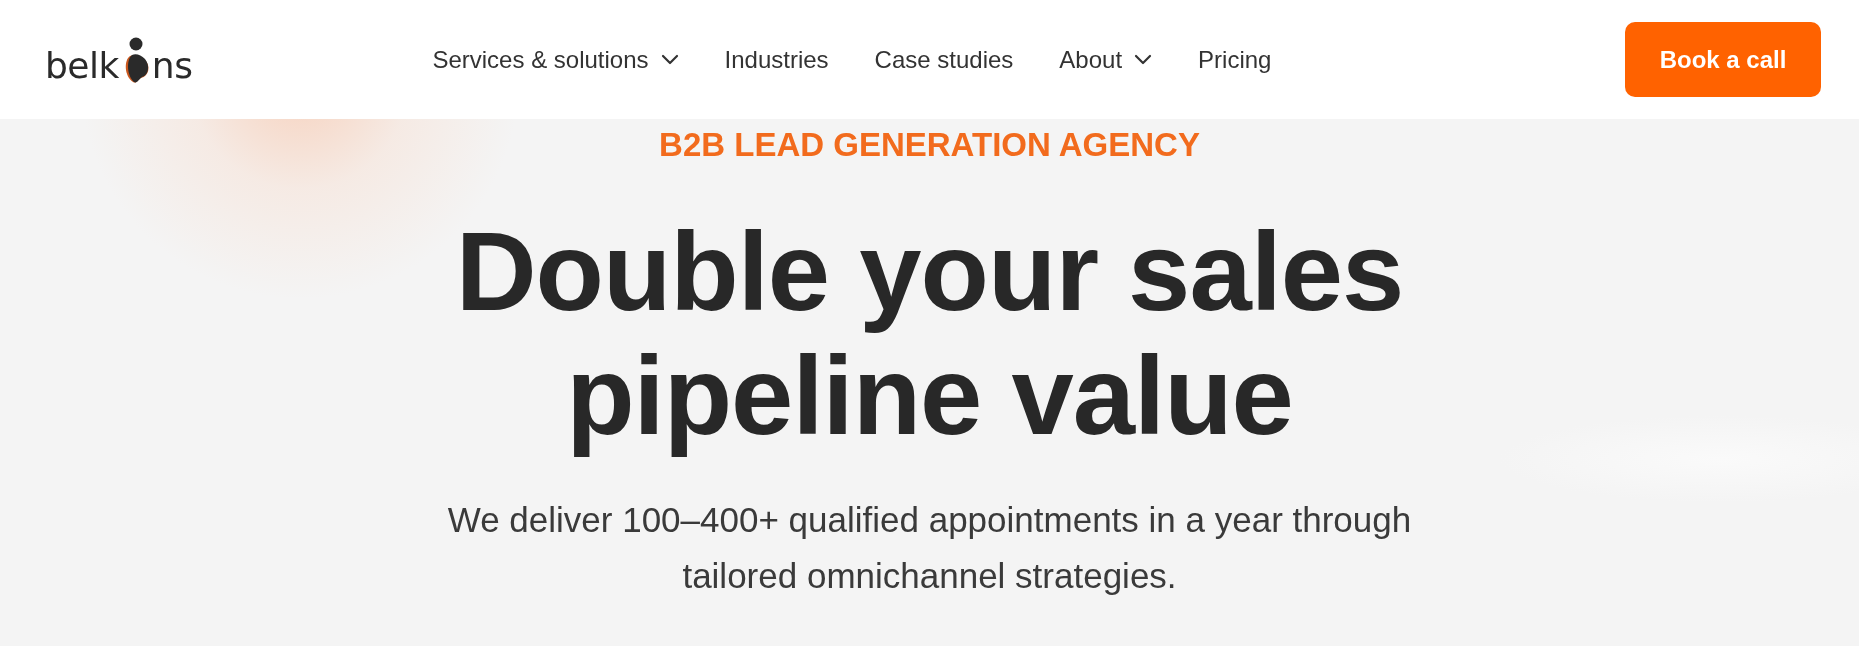  What do you see at coordinates (555, 59) in the screenshot?
I see `nav-link: Services & solutions` at bounding box center [555, 59].